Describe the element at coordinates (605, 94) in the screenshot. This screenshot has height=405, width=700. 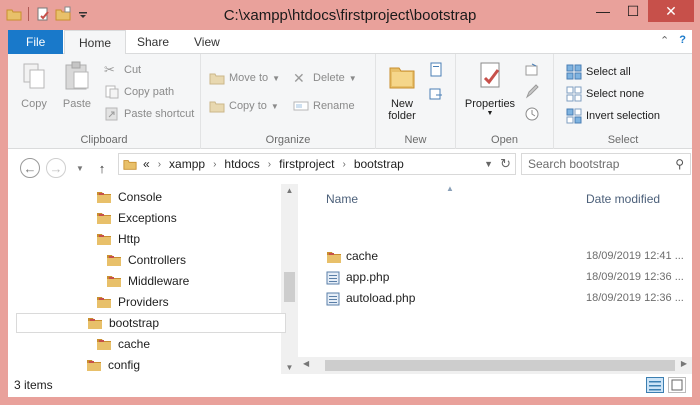
I see `select-none-button: Select none` at that location.